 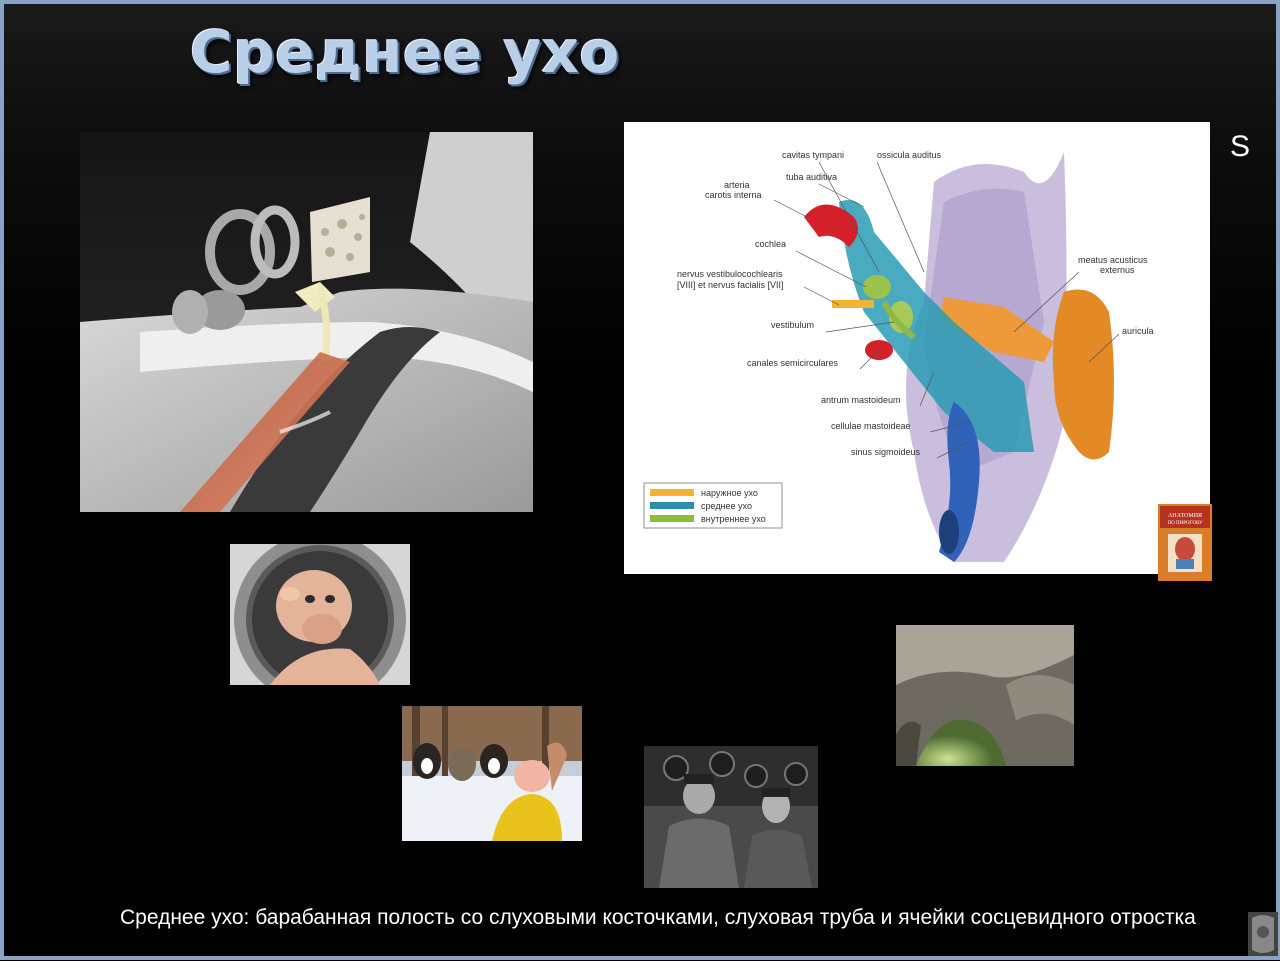 I want to click on ear-3d-image, so click(x=306, y=322).